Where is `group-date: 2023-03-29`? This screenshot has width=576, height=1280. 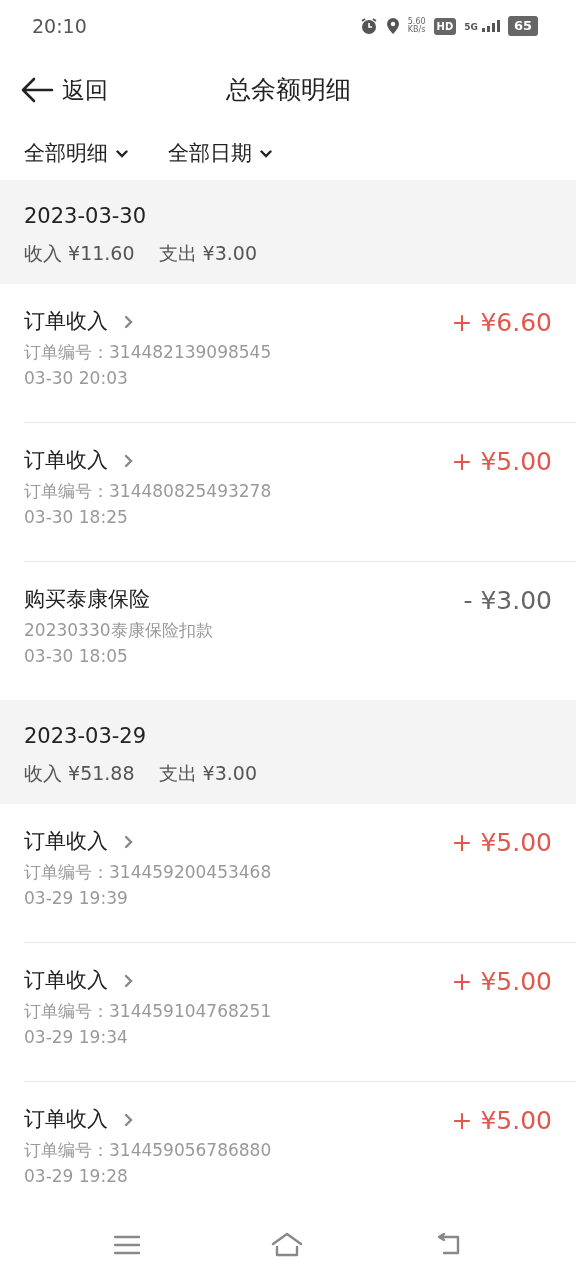
group-date: 2023-03-29 is located at coordinates (86, 737).